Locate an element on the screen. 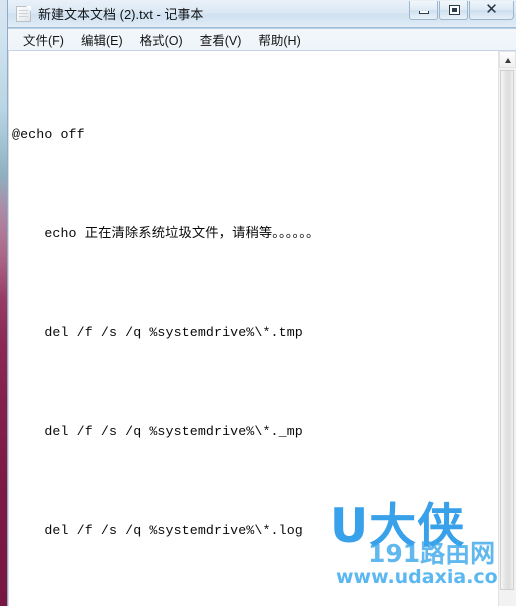 This screenshot has width=516, height=606. title-bar: 新建文本文档 (2).txt - 记事本 ✕ is located at coordinates (262, 14).